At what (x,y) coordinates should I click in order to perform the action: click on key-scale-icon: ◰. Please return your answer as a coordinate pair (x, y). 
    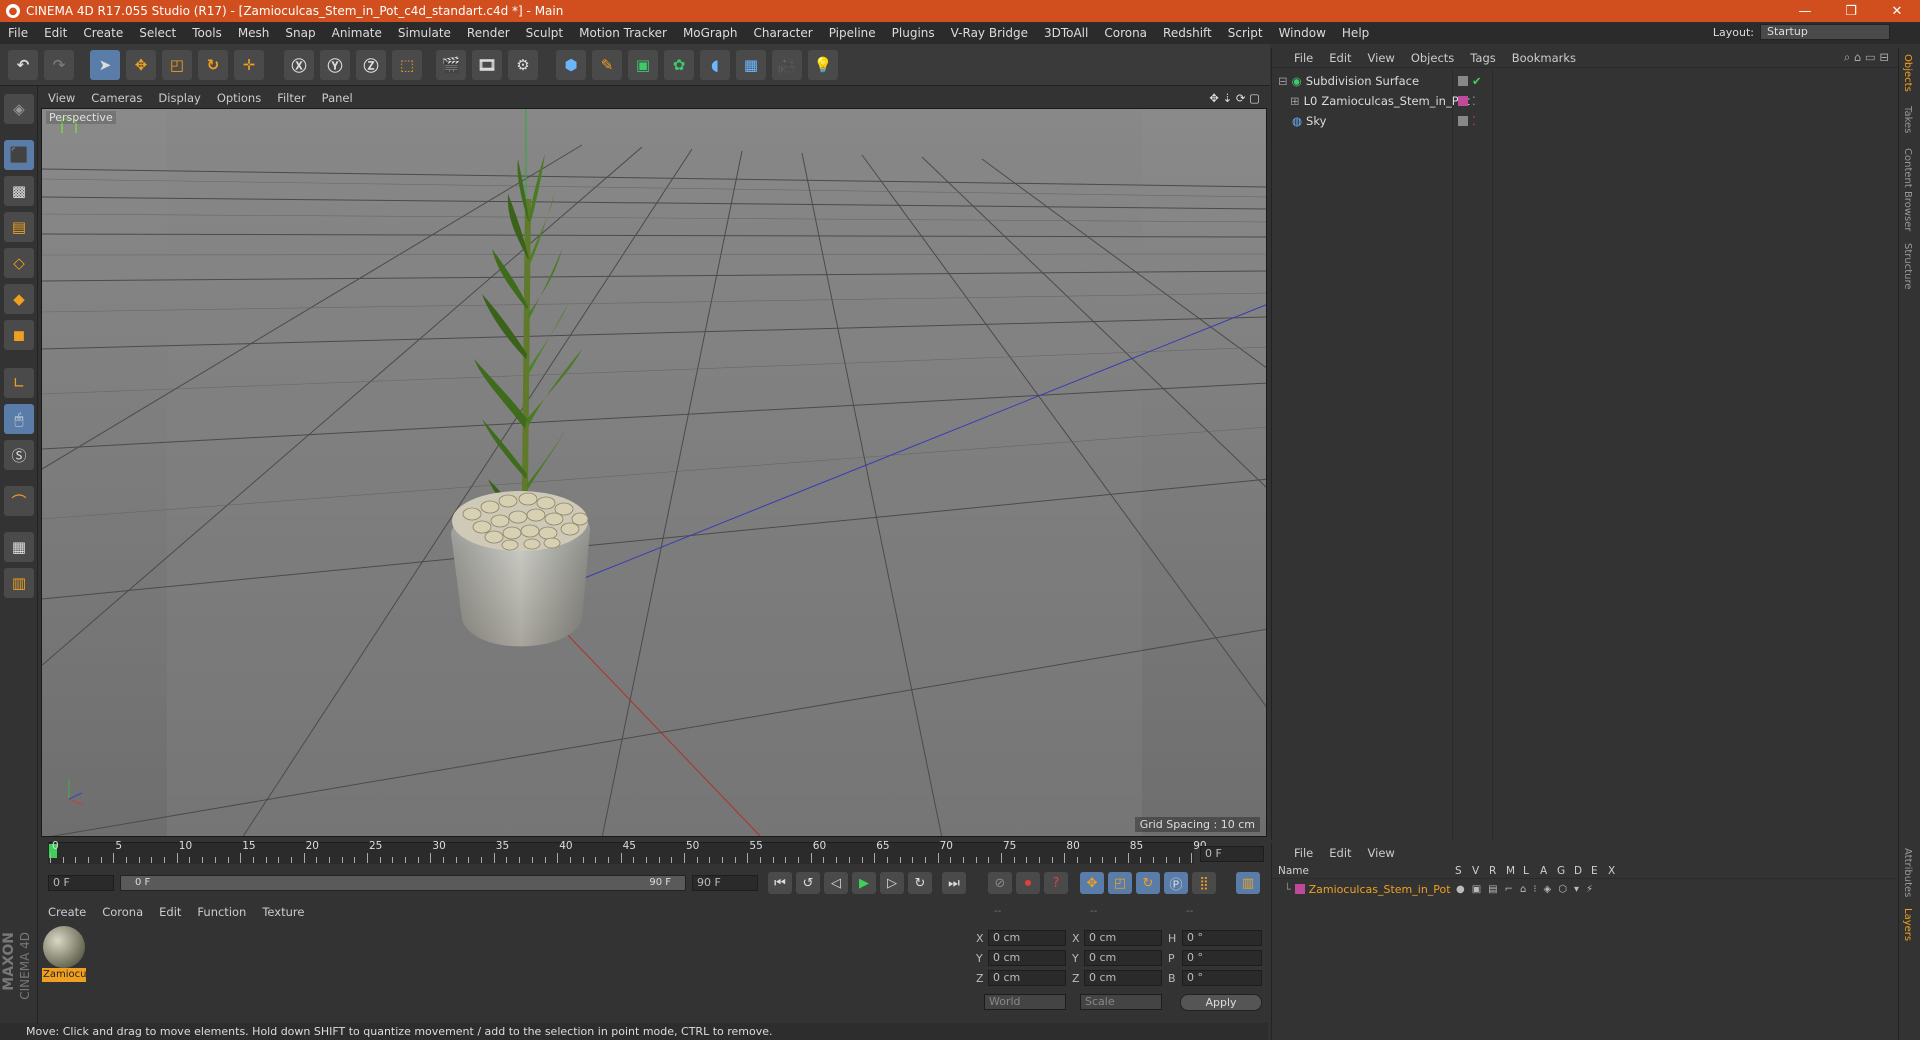
    Looking at the image, I should click on (1120, 883).